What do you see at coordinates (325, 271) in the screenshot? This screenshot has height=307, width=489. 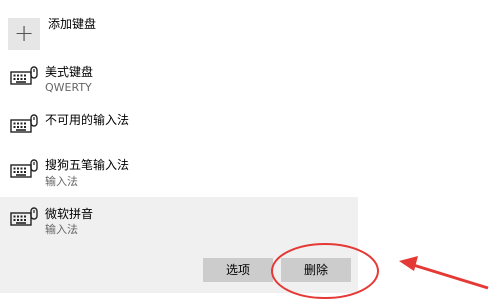 I see `highlight-ellipse` at bounding box center [325, 271].